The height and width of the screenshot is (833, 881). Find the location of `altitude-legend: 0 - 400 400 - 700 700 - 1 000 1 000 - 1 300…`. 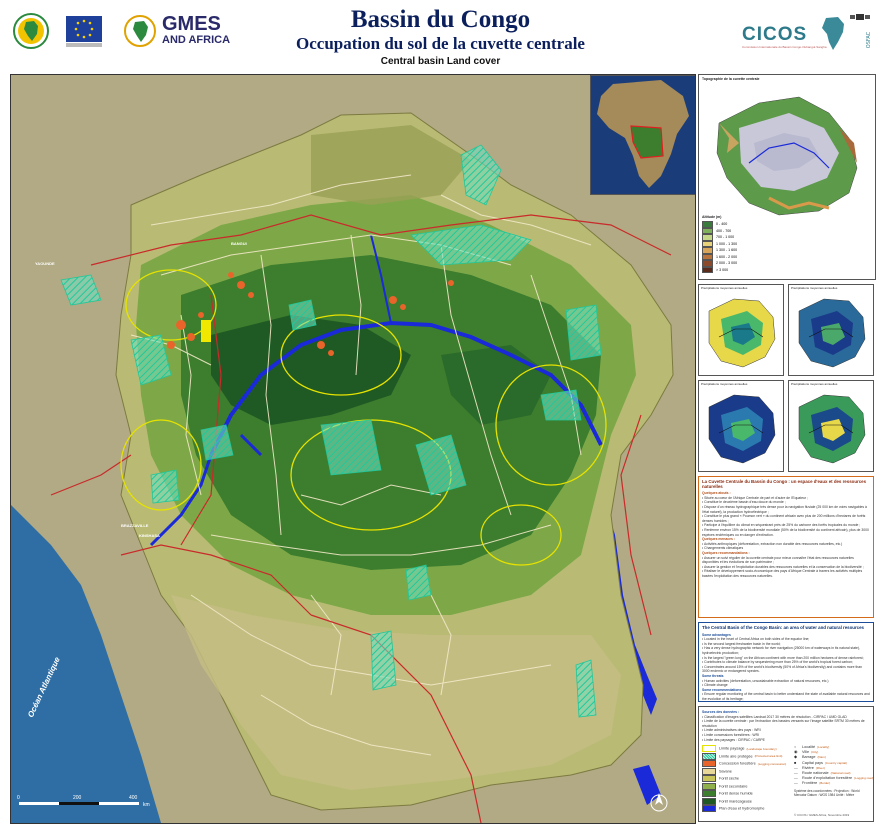

altitude-legend: 0 - 400 400 - 700 700 - 1 000 1 000 - 1 300… is located at coordinates (742, 249).